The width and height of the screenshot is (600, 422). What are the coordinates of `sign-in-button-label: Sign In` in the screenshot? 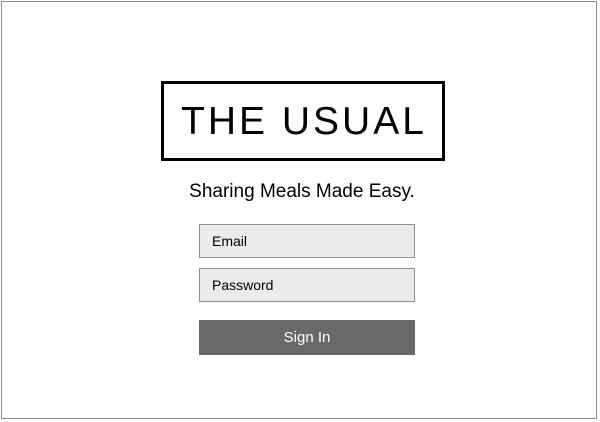 It's located at (307, 337).